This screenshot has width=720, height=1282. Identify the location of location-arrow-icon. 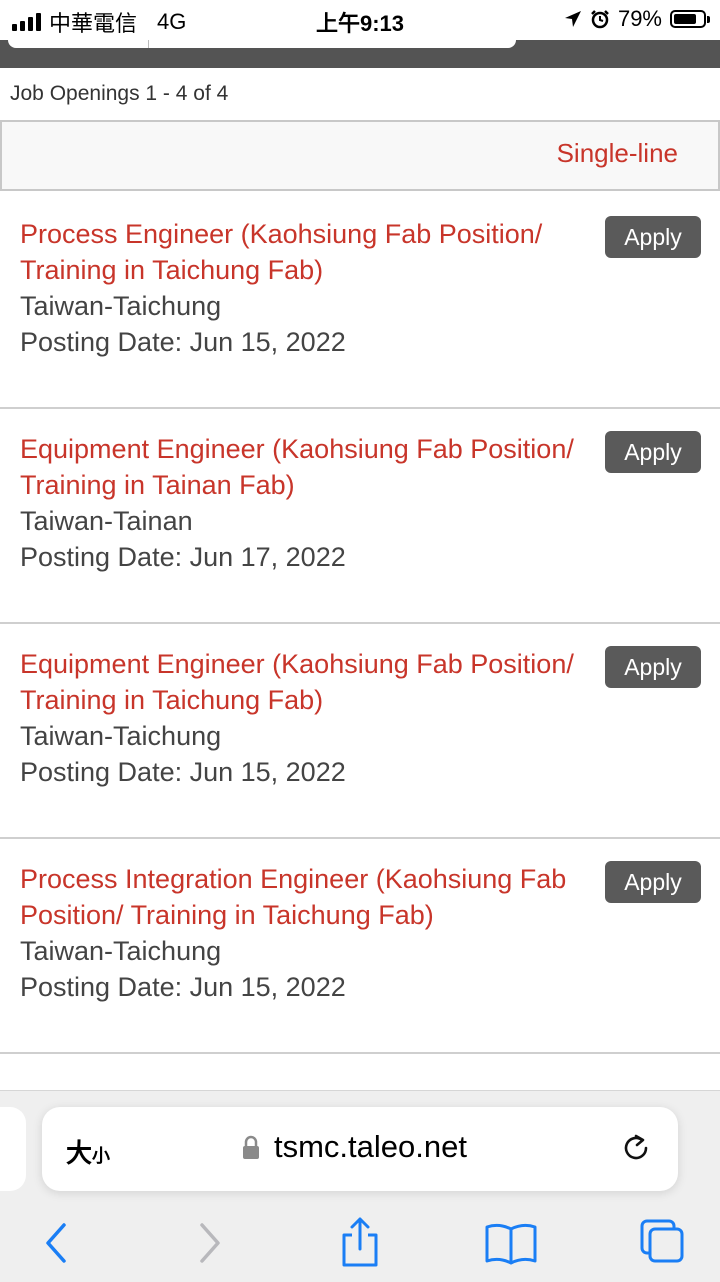
(572, 19).